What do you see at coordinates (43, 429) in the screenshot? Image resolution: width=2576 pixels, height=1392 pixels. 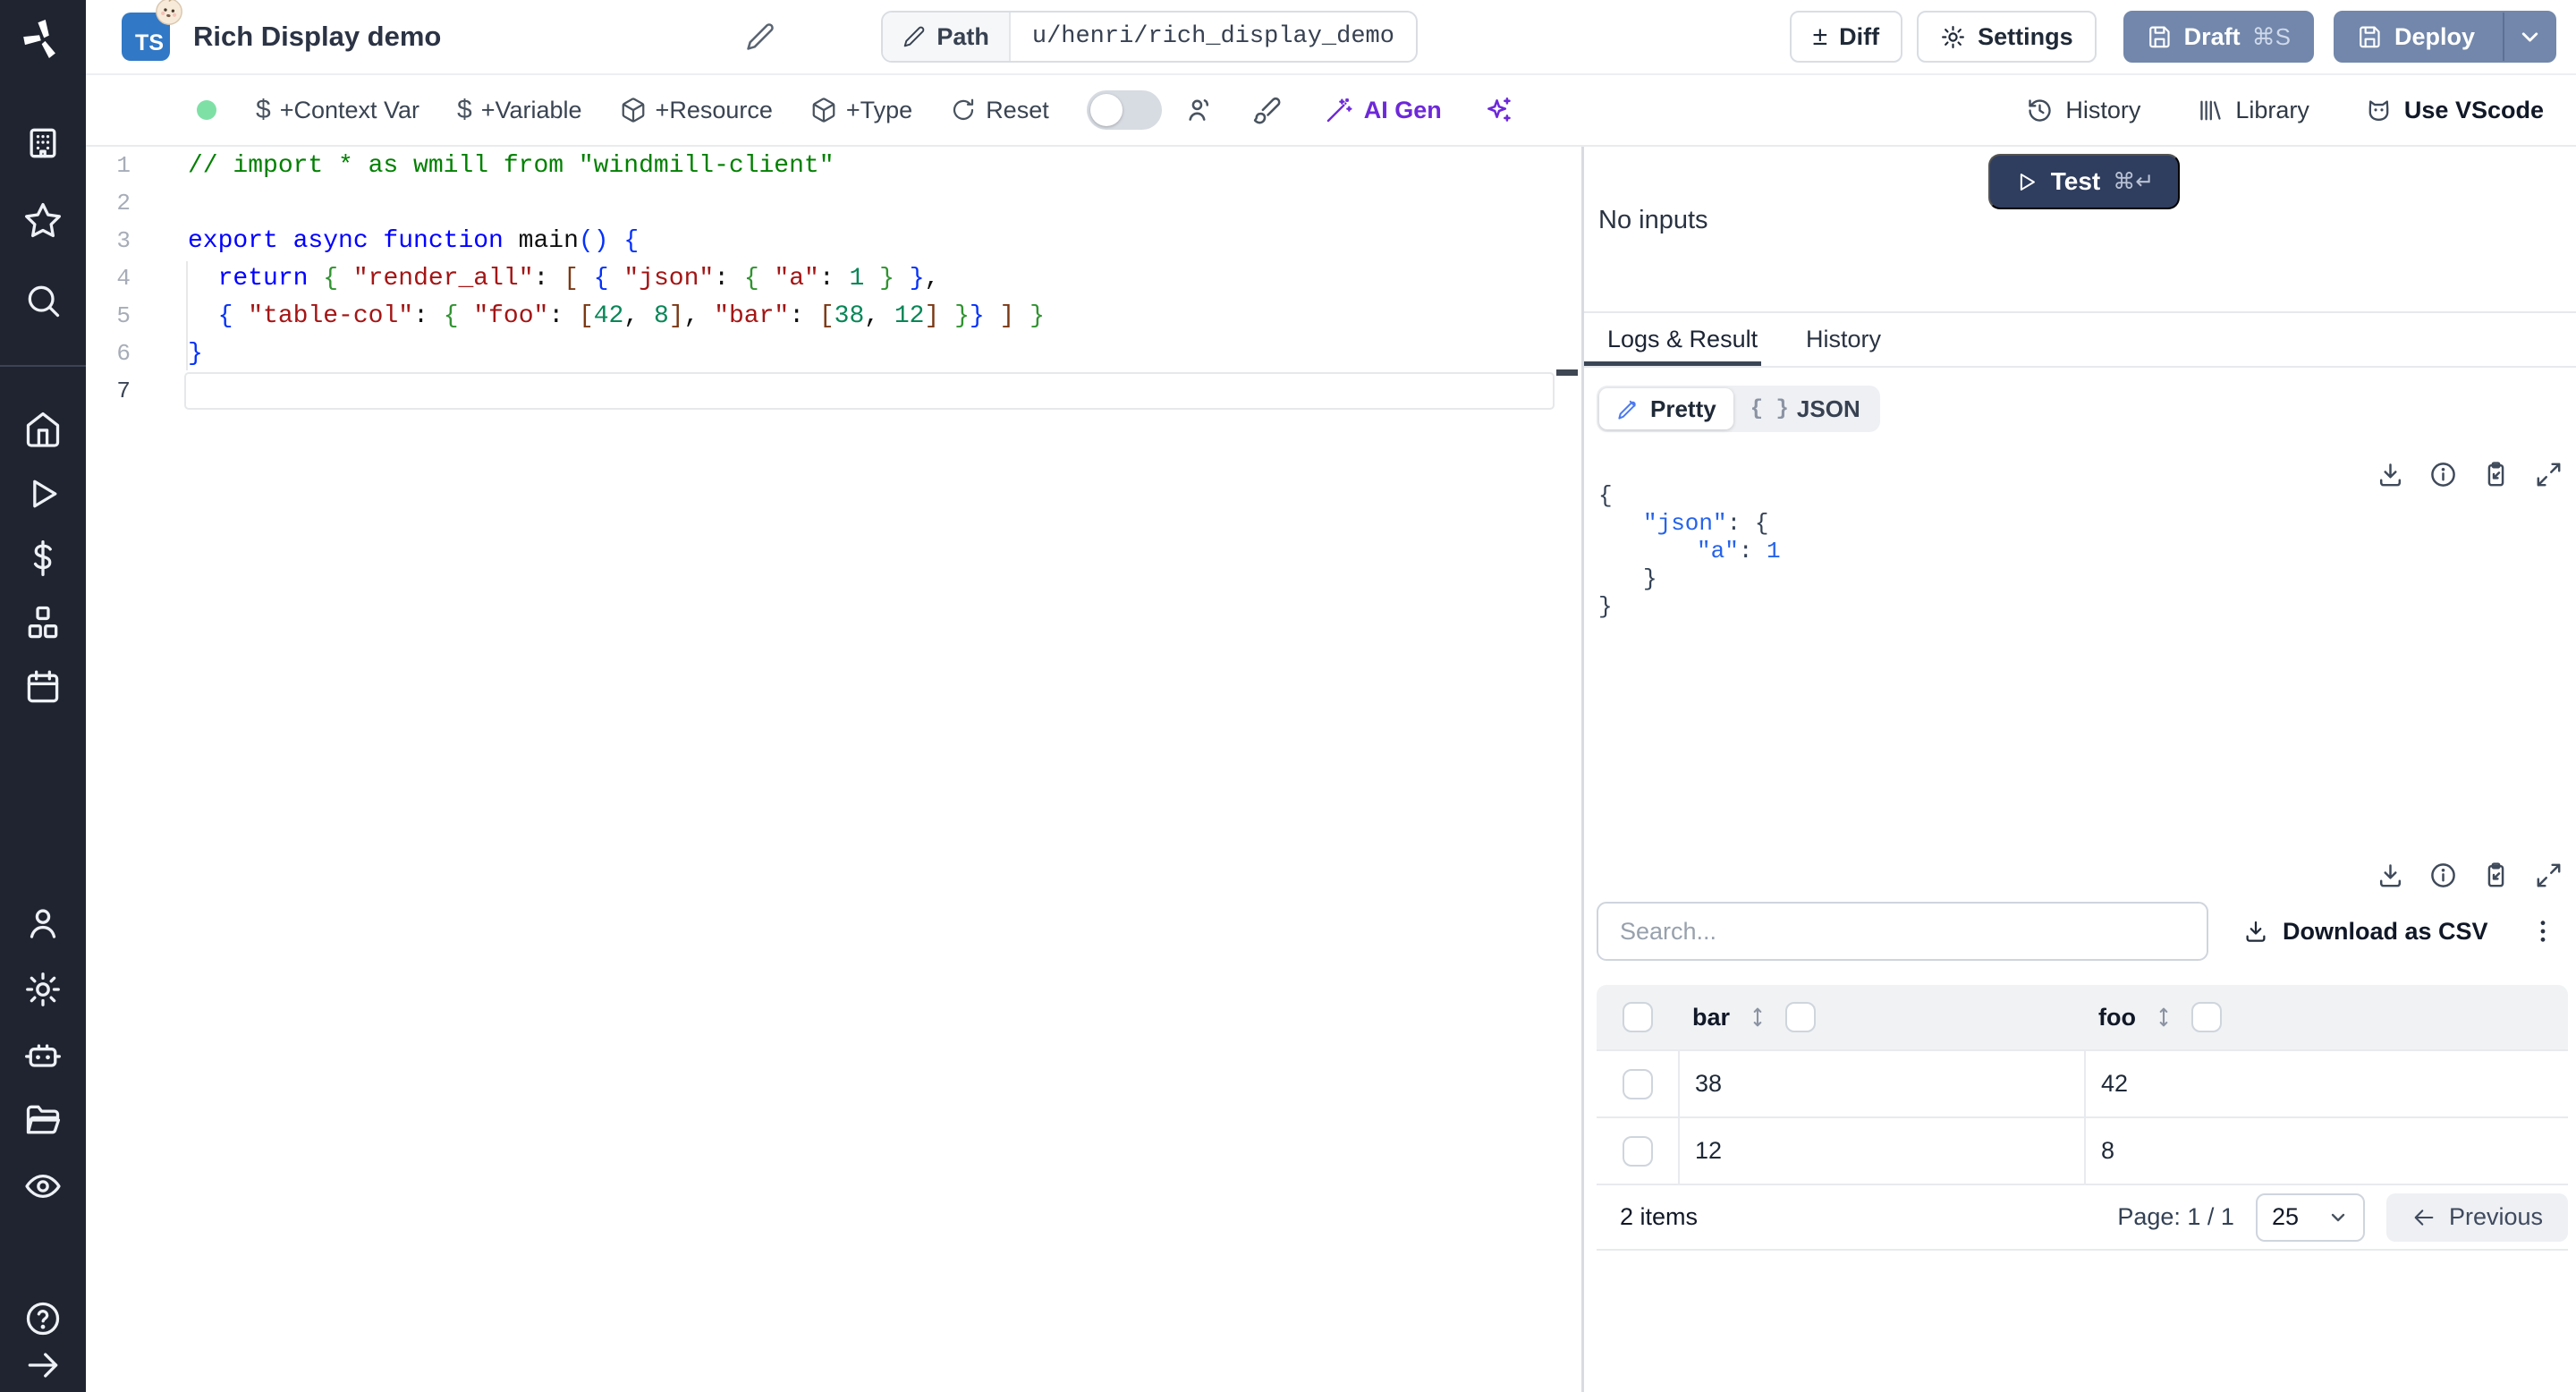 I see `home-icon` at bounding box center [43, 429].